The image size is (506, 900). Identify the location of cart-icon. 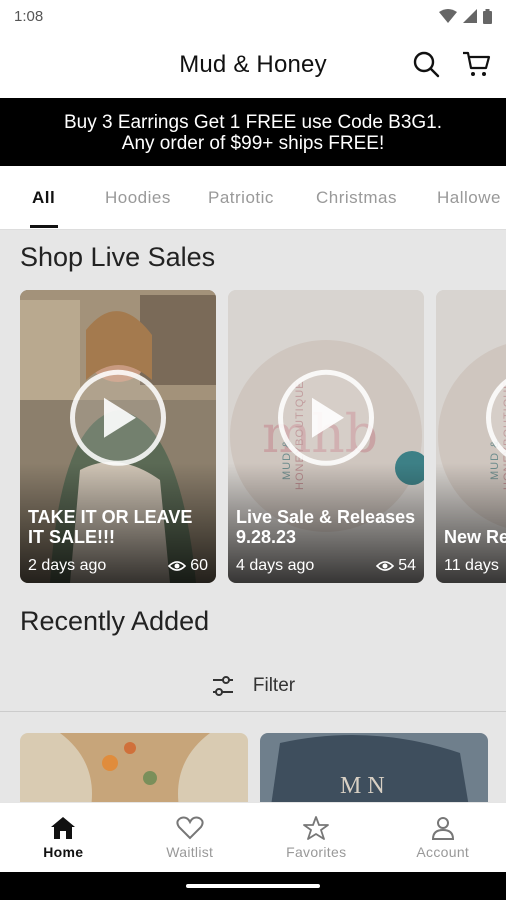
(477, 63).